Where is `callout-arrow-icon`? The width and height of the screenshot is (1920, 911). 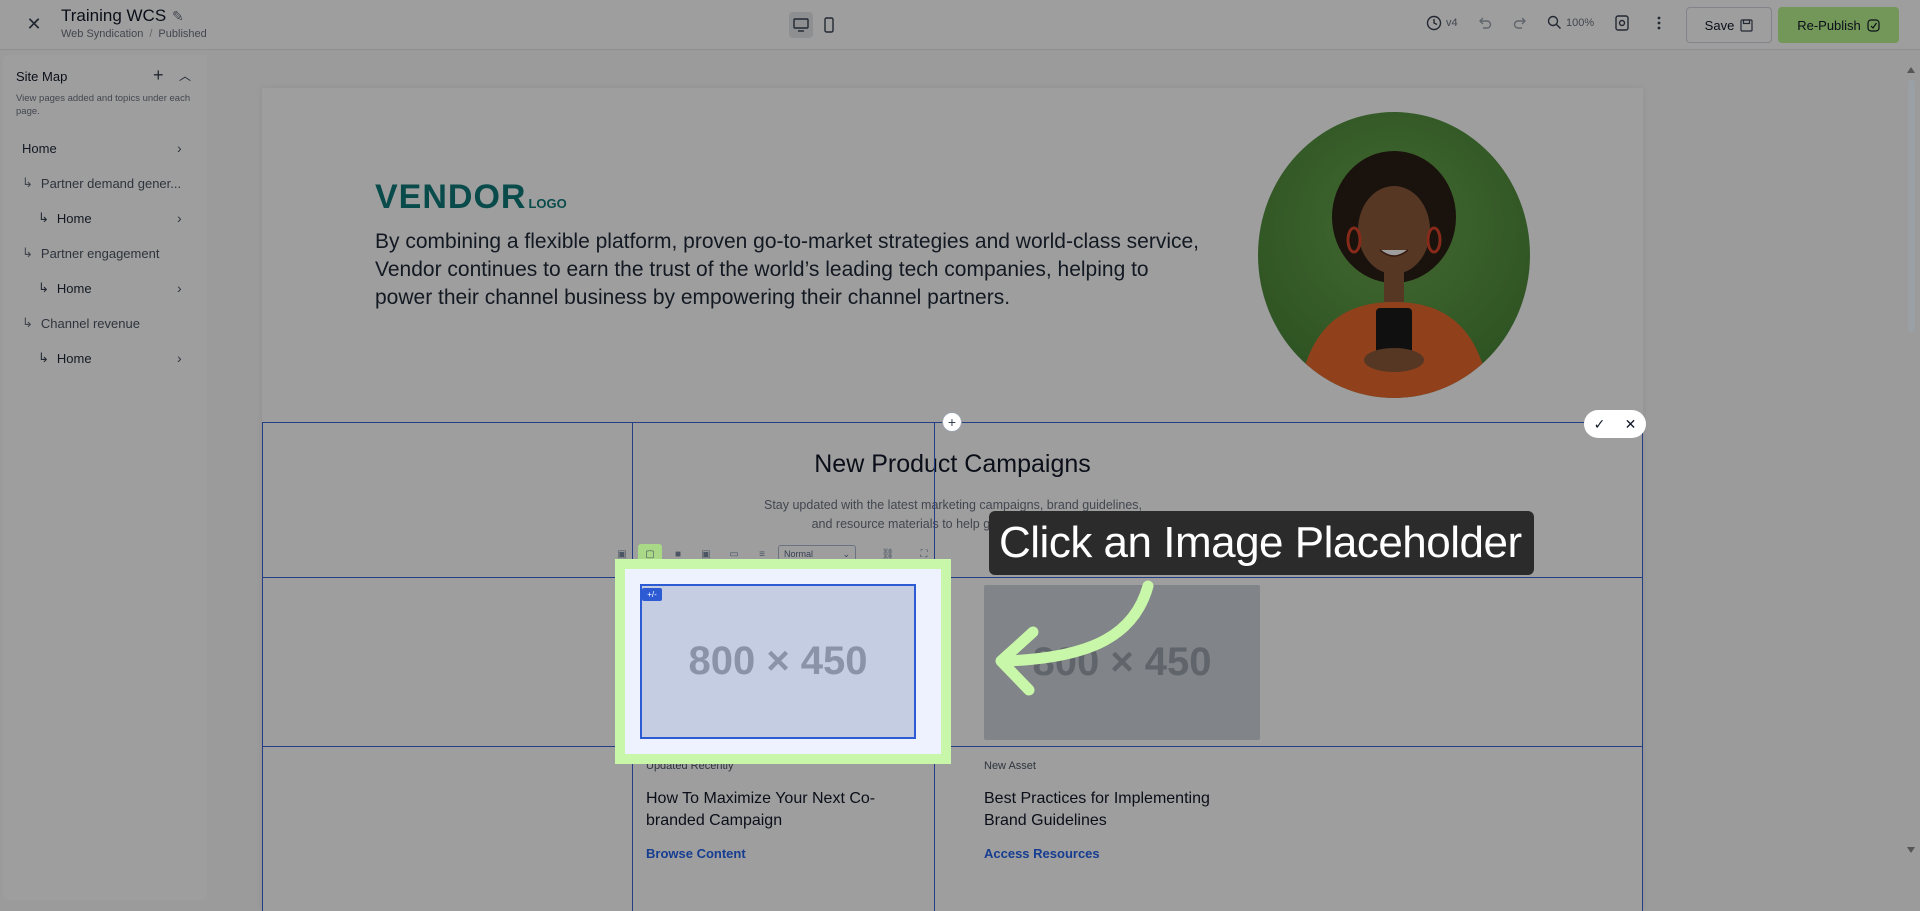
callout-arrow-icon is located at coordinates (1074, 638).